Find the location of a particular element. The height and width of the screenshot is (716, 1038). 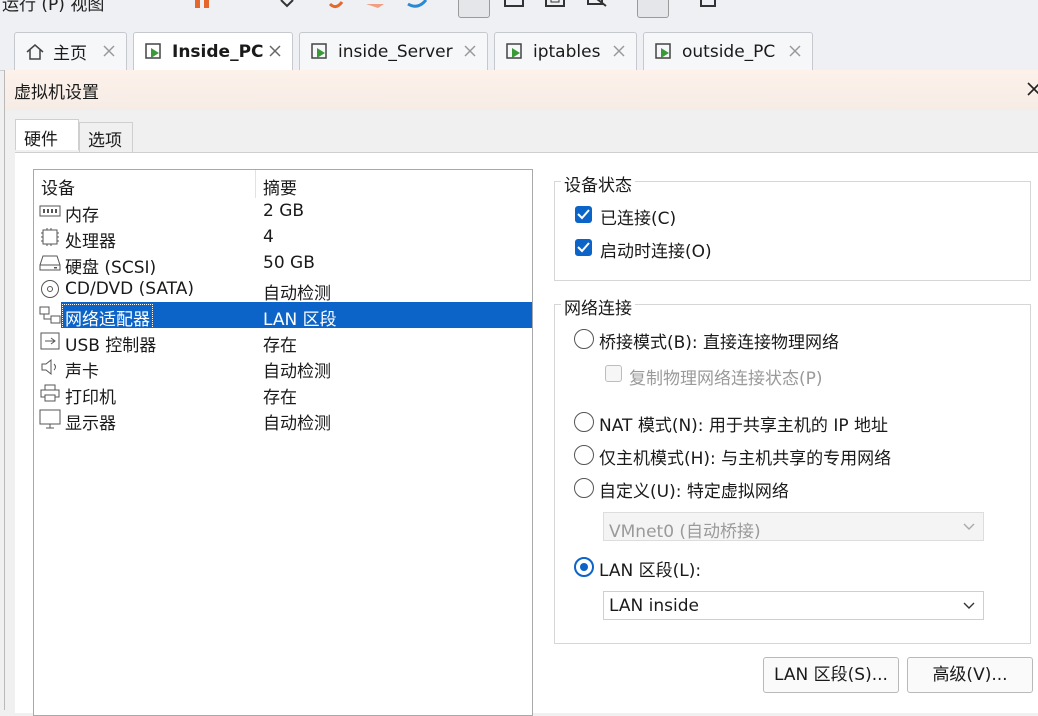

menu-bar-text: 运行 (P) 视图 is located at coordinates (53, 7).